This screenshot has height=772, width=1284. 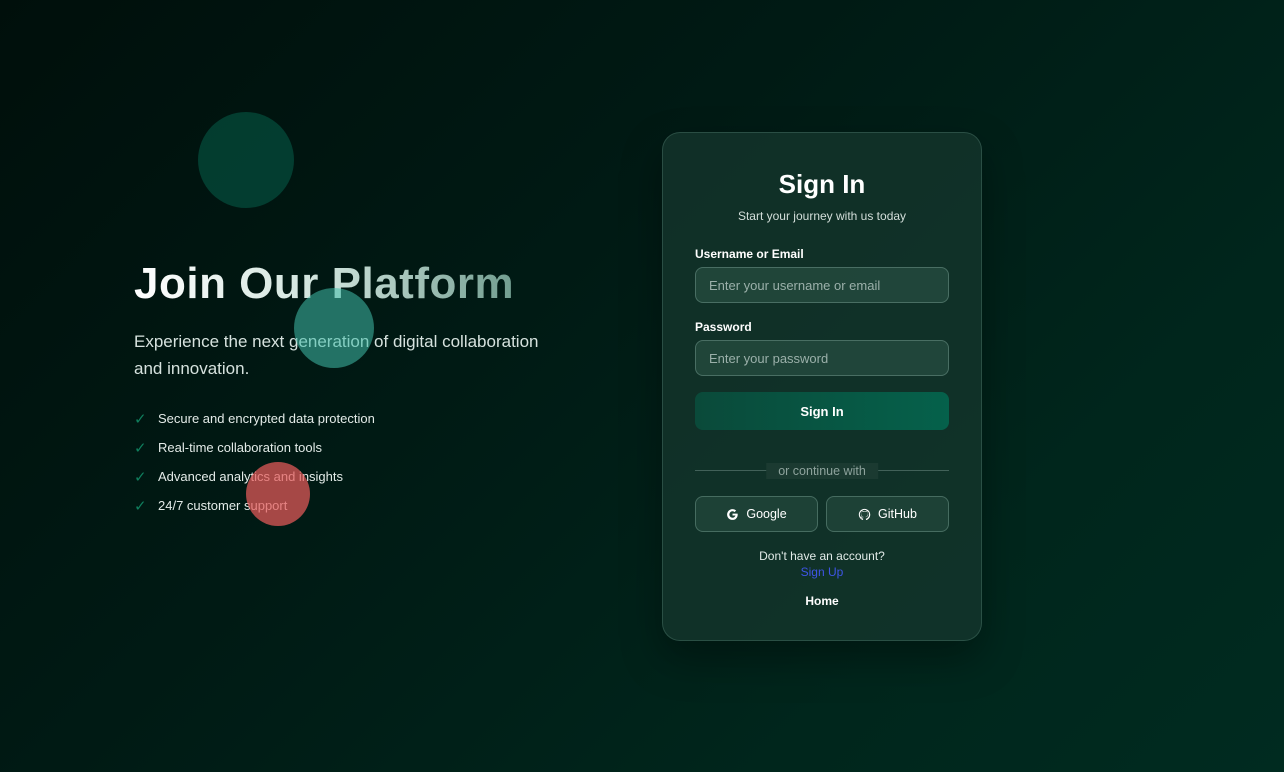 I want to click on home-link: Home, so click(x=822, y=601).